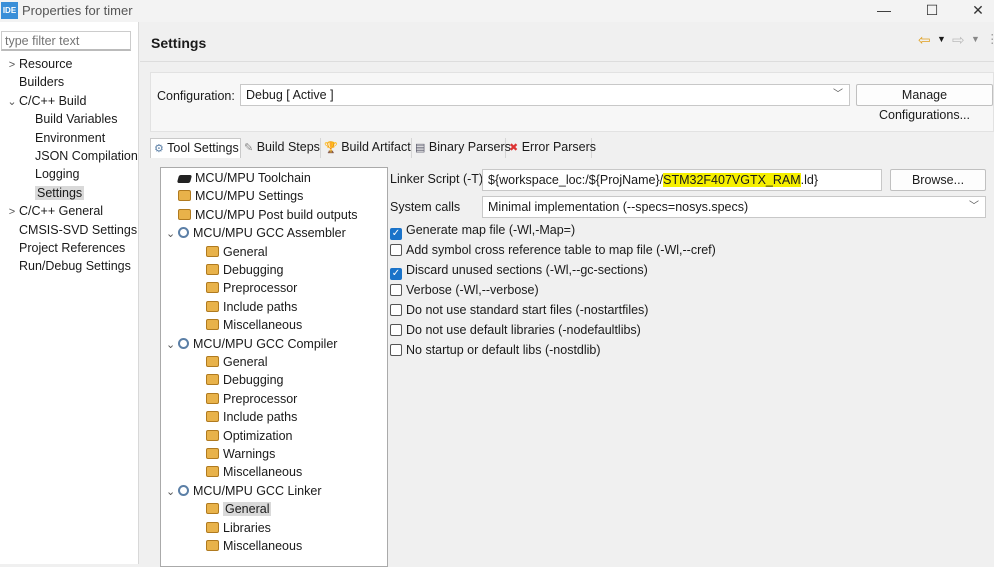  What do you see at coordinates (884, 11) in the screenshot?
I see `minimize-button: —` at bounding box center [884, 11].